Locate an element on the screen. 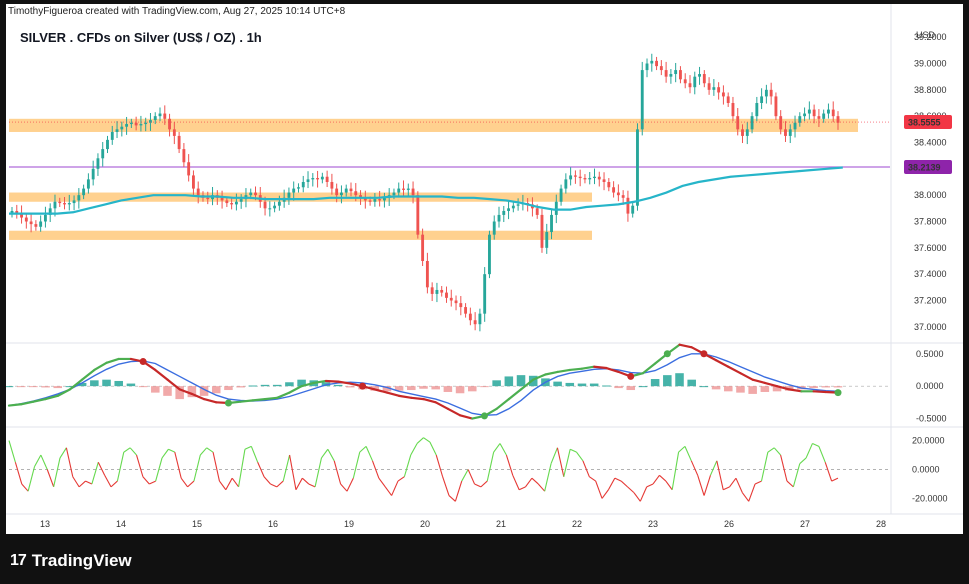 This screenshot has width=969, height=584. price-tick-label: 38.4000 is located at coordinates (930, 143).